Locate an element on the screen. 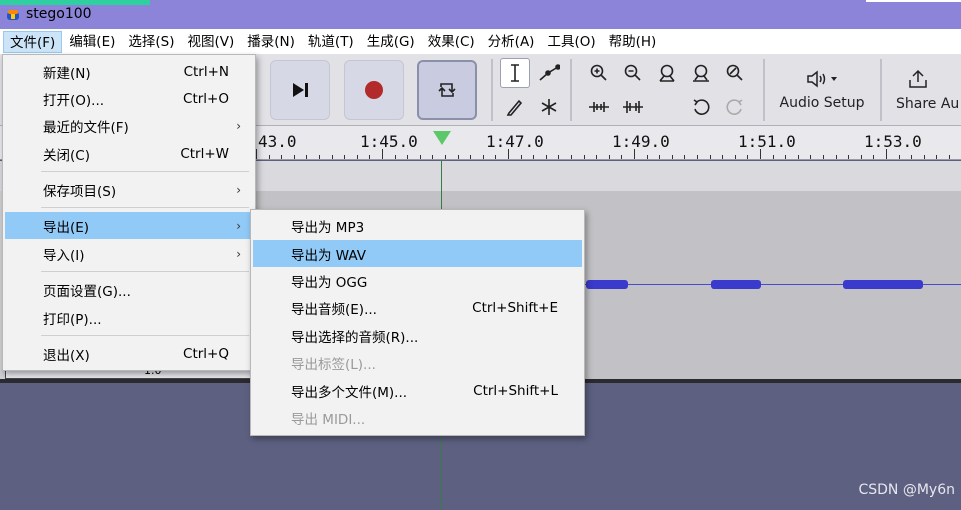  menu-analyze: 分析(A) is located at coordinates (511, 42).